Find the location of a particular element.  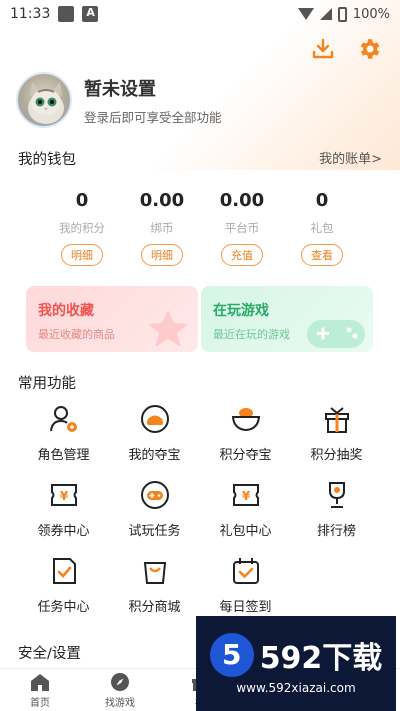

wallet-label: 平台币 is located at coordinates (242, 228).